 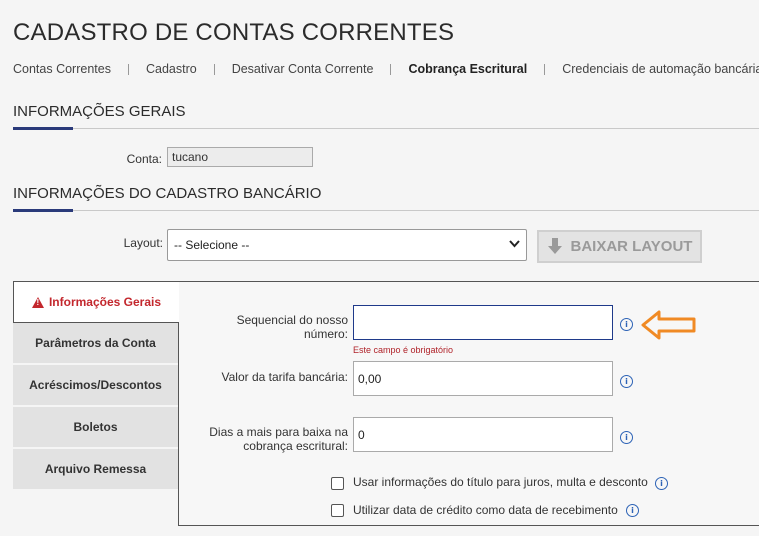 I want to click on tab-label: Acréscimos/Descontos, so click(x=95, y=385).